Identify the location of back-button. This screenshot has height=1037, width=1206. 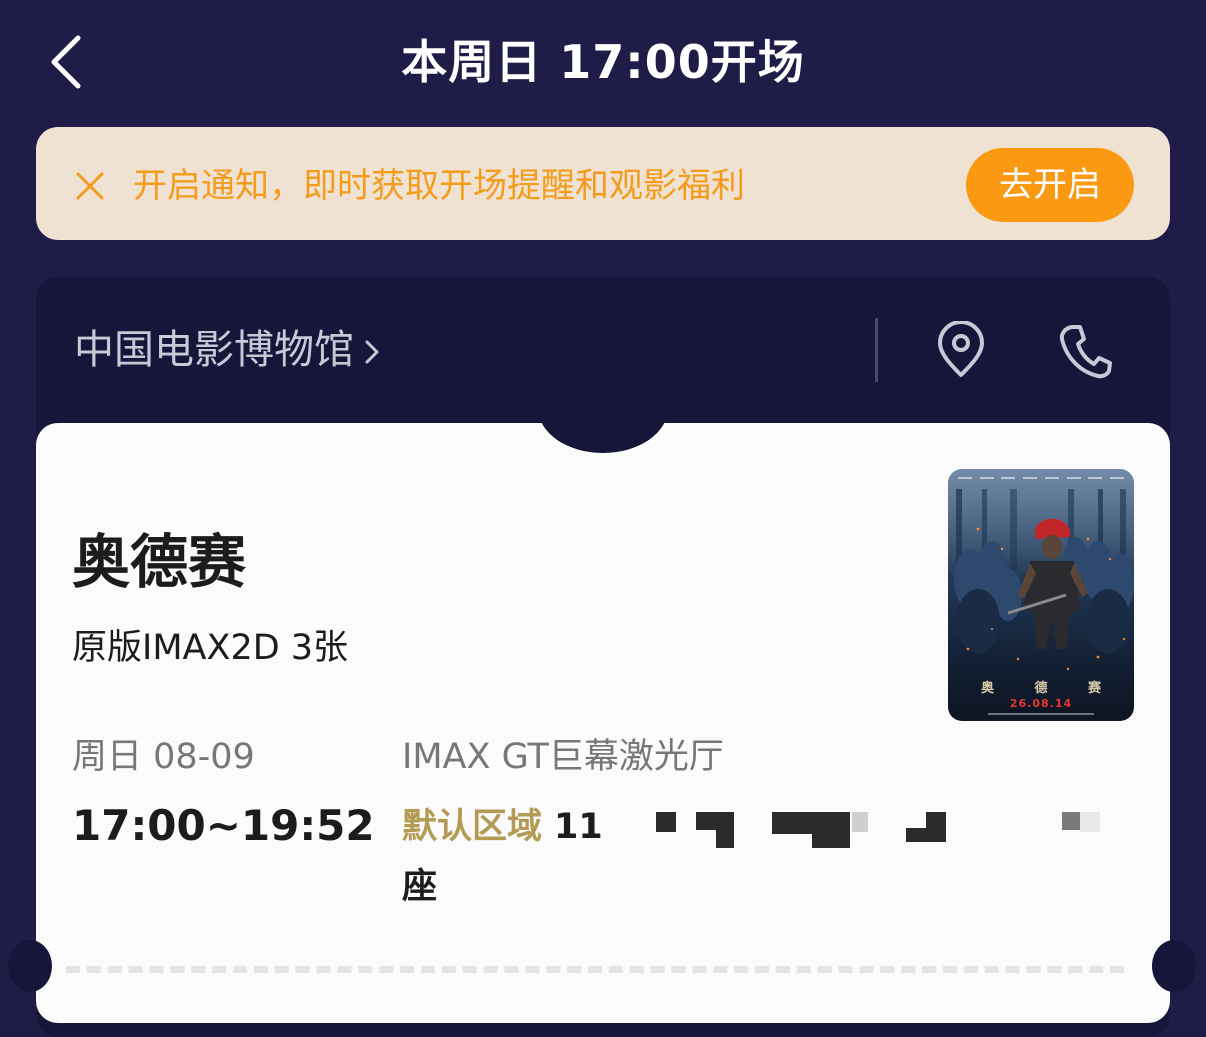
(66, 62).